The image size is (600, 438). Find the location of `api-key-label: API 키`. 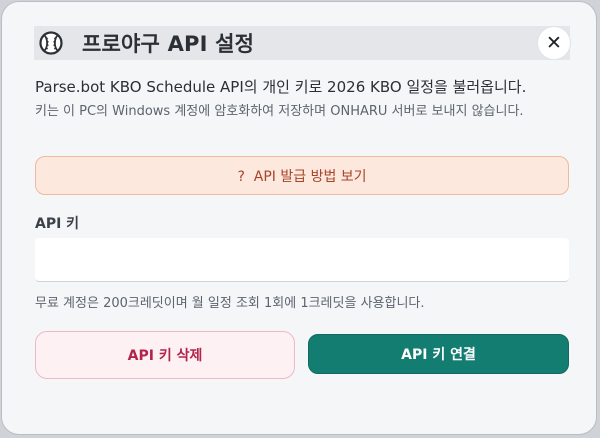

api-key-label: API 키 is located at coordinates (57, 224).